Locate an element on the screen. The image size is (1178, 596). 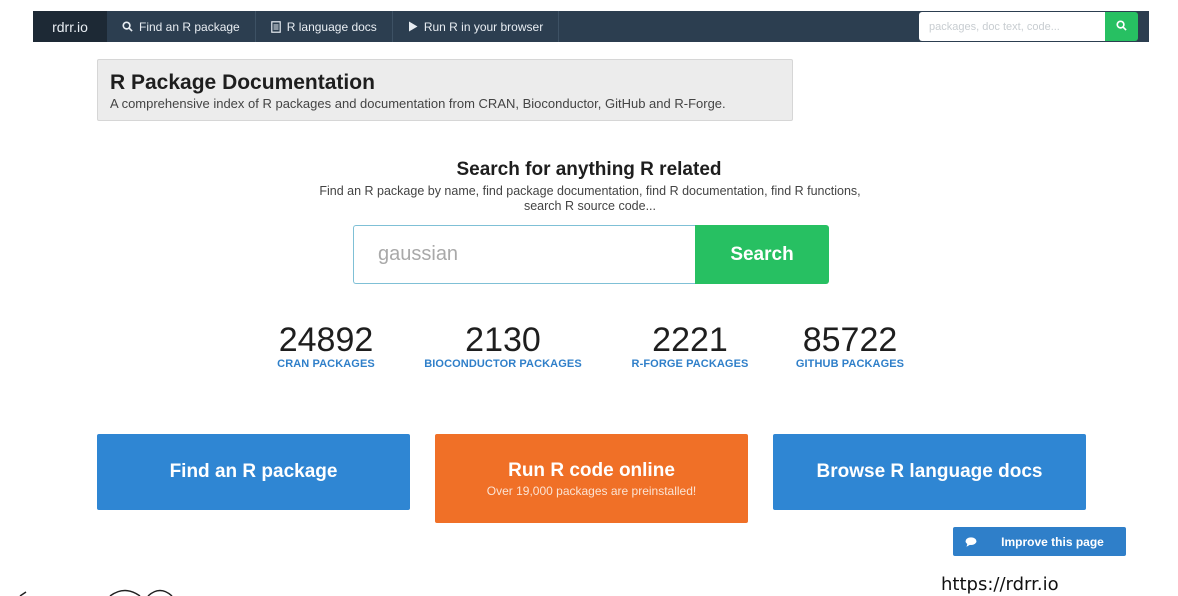
stat-bioconductor-link: BIOCONDUCTOR PACKAGES is located at coordinates (503, 364).